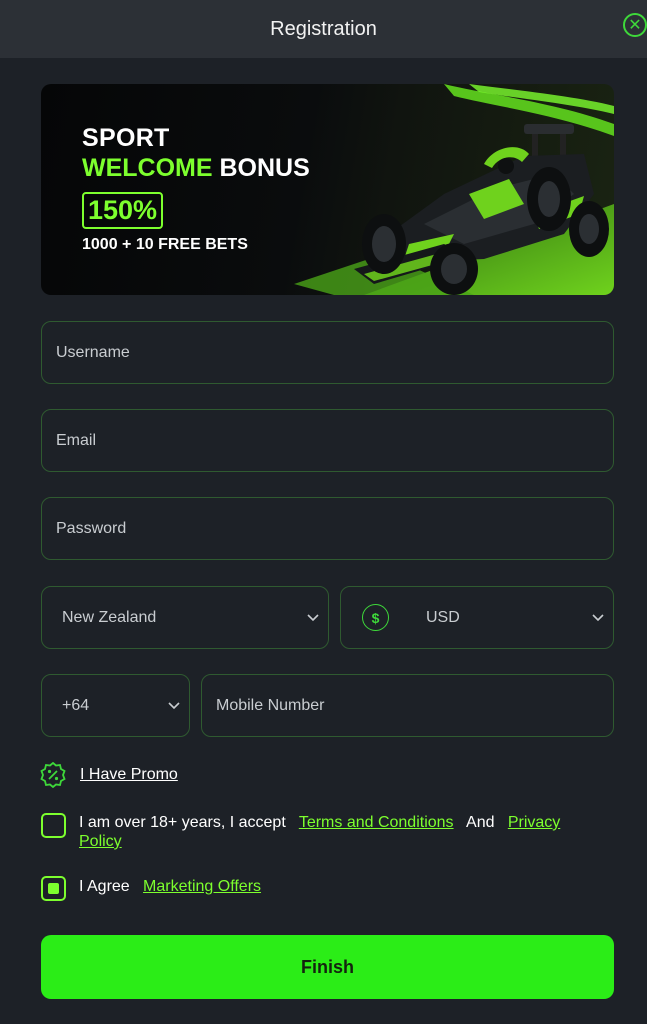  I want to click on country-select: New Zealand, so click(185, 617).